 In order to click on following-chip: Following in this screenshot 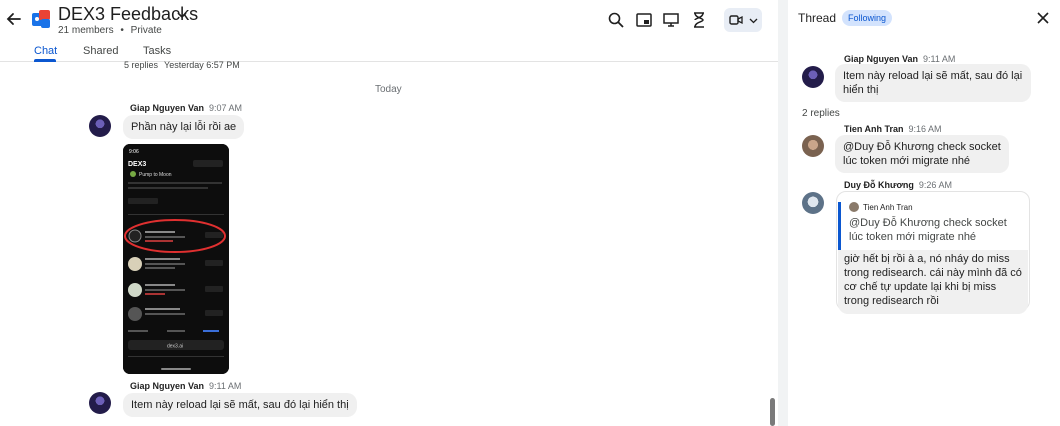, I will do `click(867, 18)`.